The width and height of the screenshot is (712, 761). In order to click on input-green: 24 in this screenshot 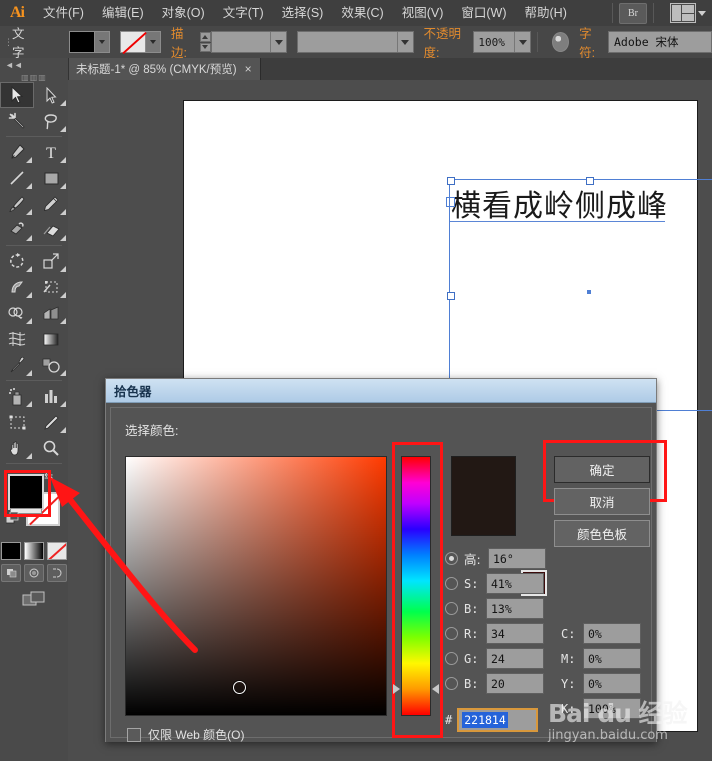, I will do `click(515, 658)`.